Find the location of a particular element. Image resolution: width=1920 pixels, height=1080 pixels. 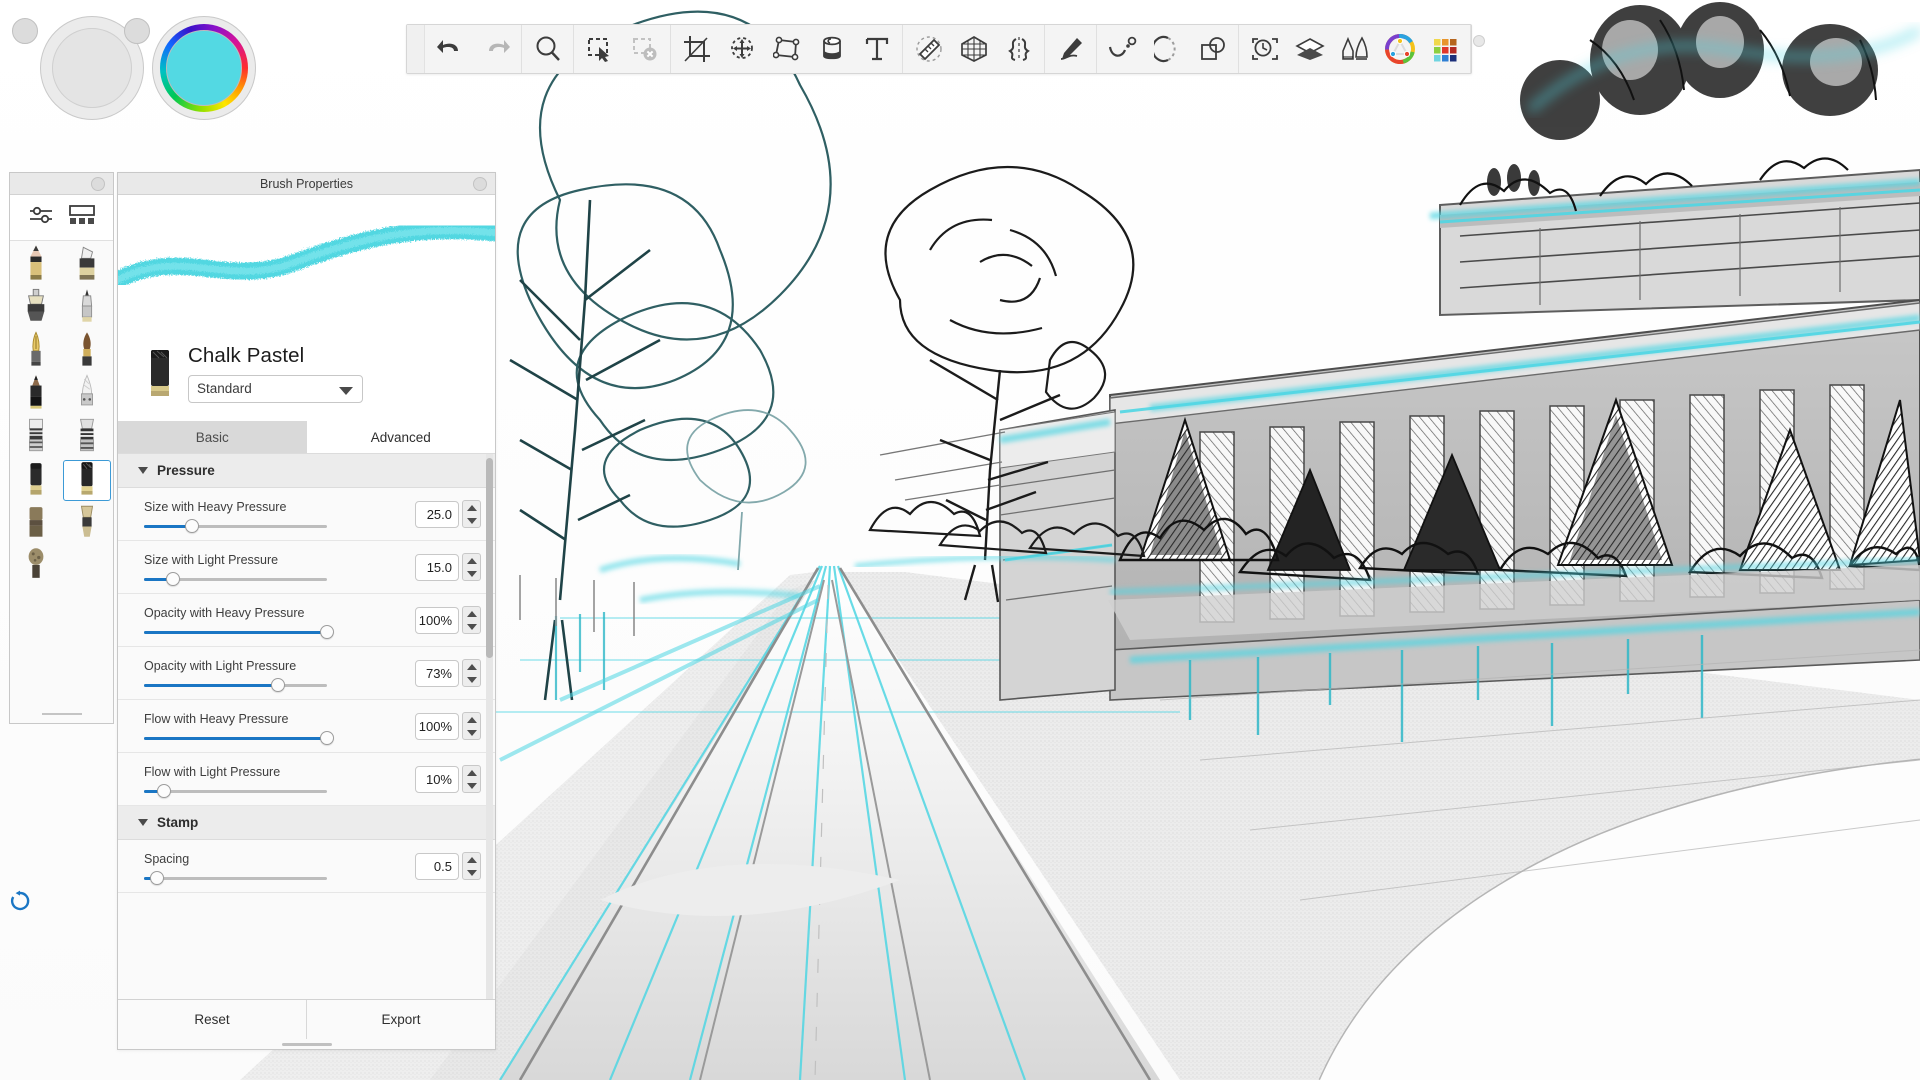

main-toolbar is located at coordinates (945, 49).